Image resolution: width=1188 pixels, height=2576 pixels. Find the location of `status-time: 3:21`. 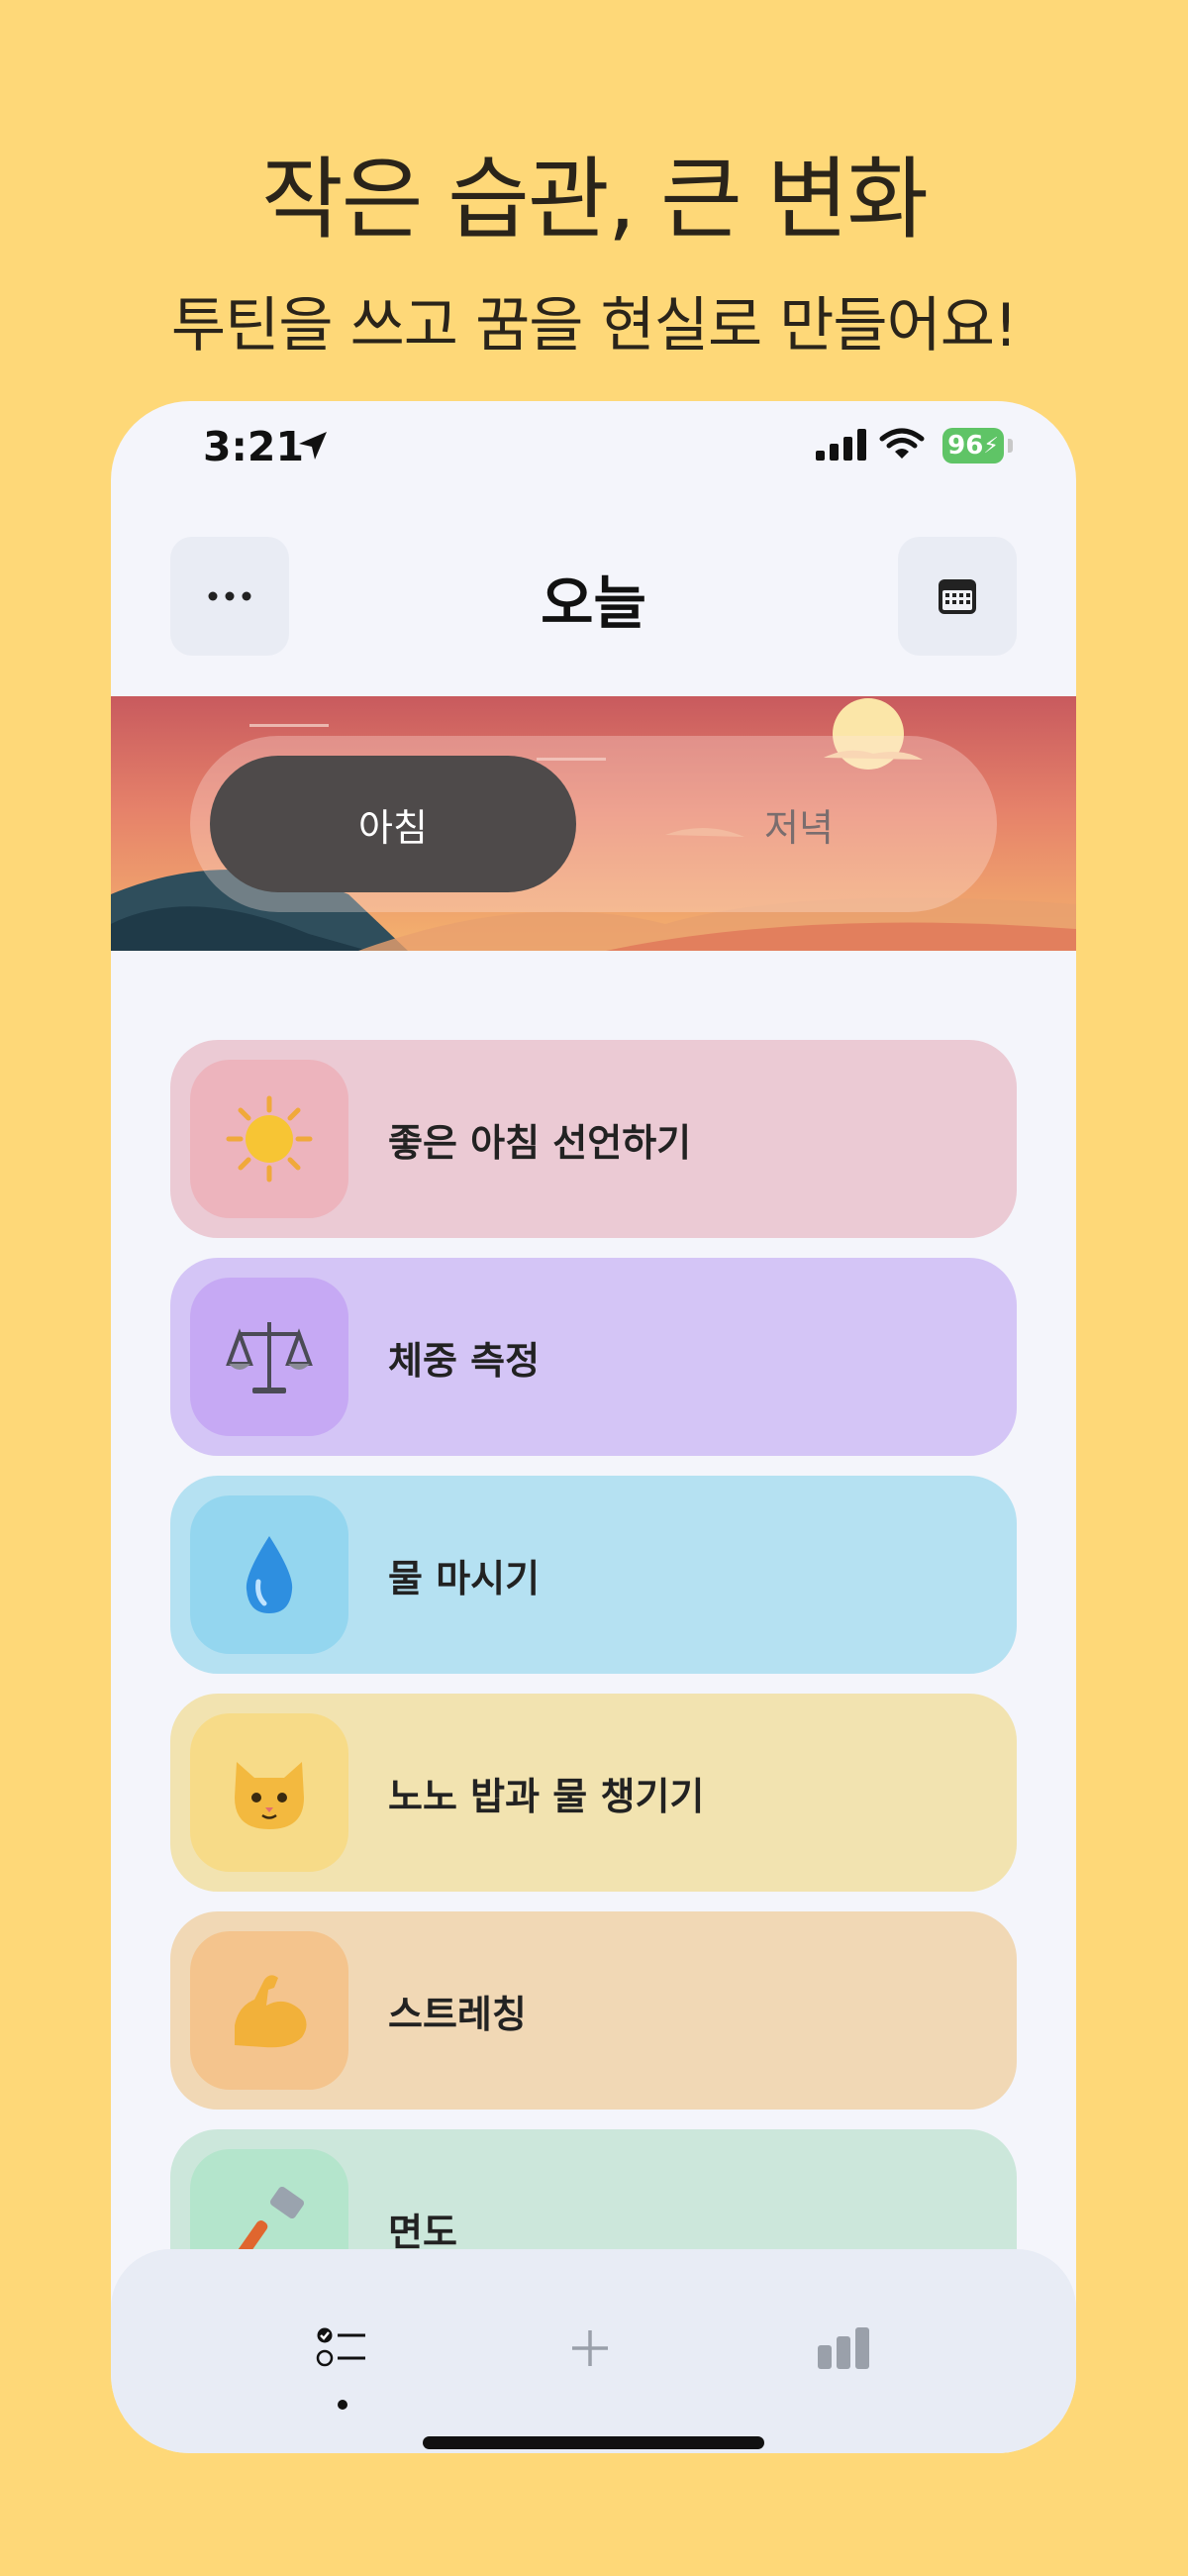

status-time: 3:21 is located at coordinates (253, 446).